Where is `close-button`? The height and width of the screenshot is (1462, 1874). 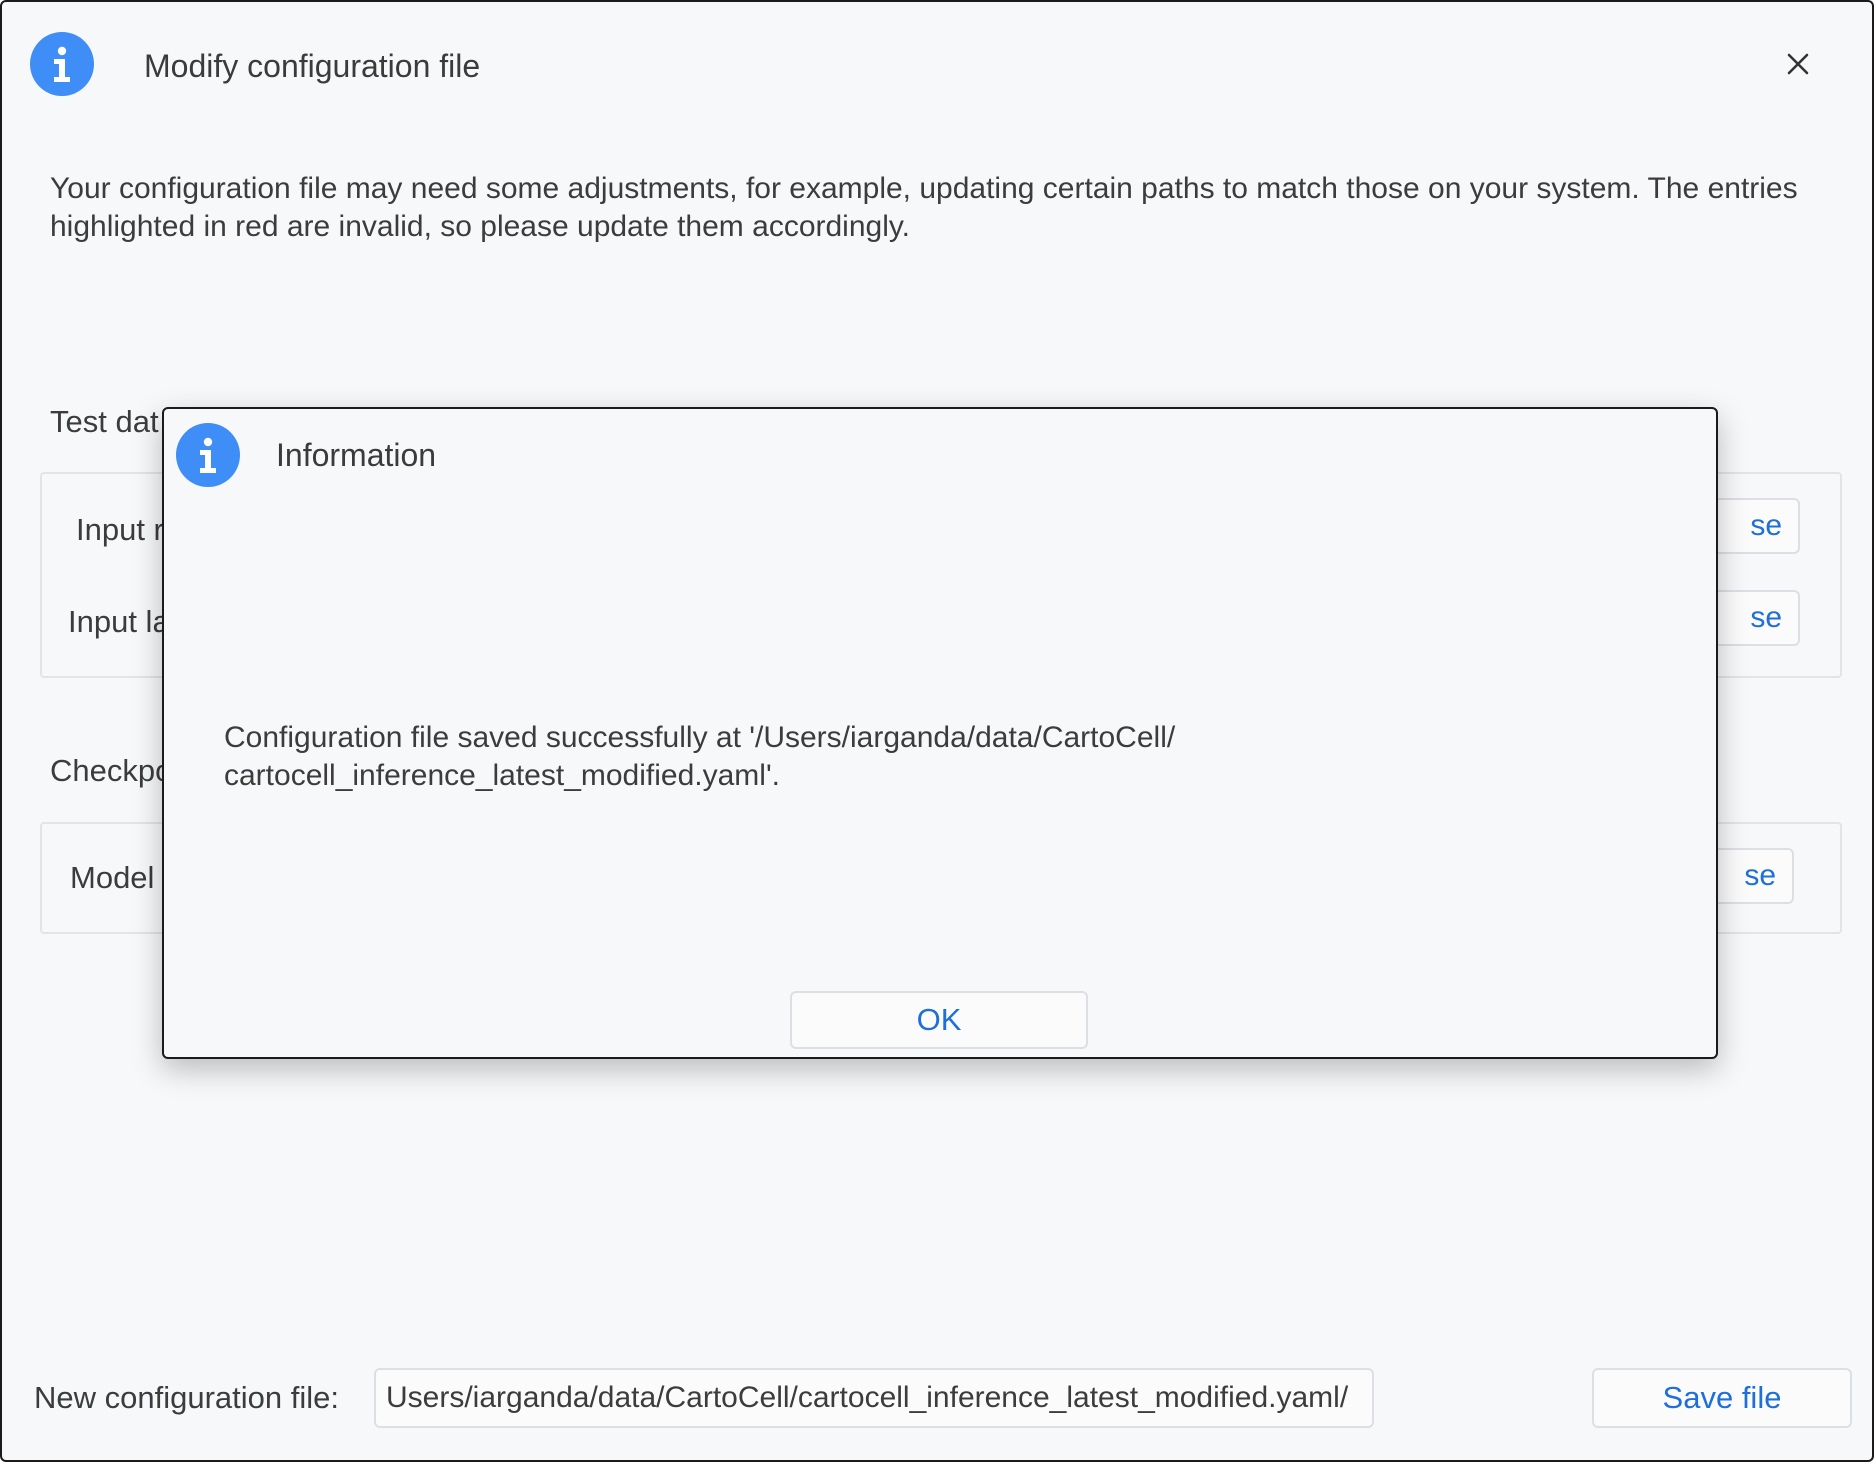
close-button is located at coordinates (1798, 64).